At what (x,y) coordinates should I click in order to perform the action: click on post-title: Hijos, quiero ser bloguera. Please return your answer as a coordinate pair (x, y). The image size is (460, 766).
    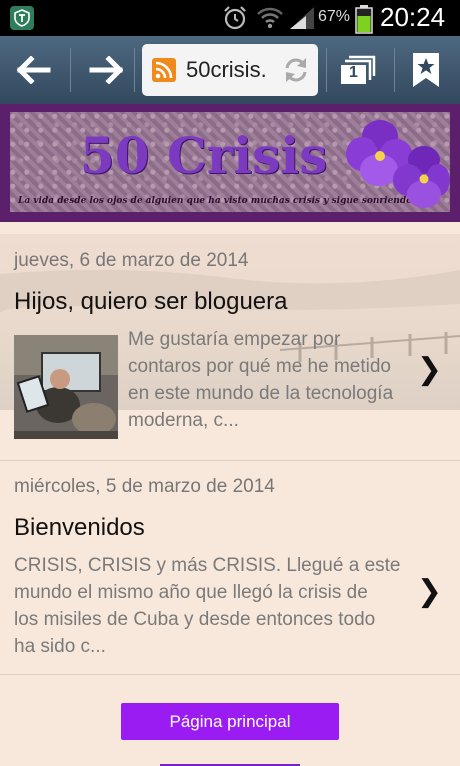
    Looking at the image, I should click on (150, 302).